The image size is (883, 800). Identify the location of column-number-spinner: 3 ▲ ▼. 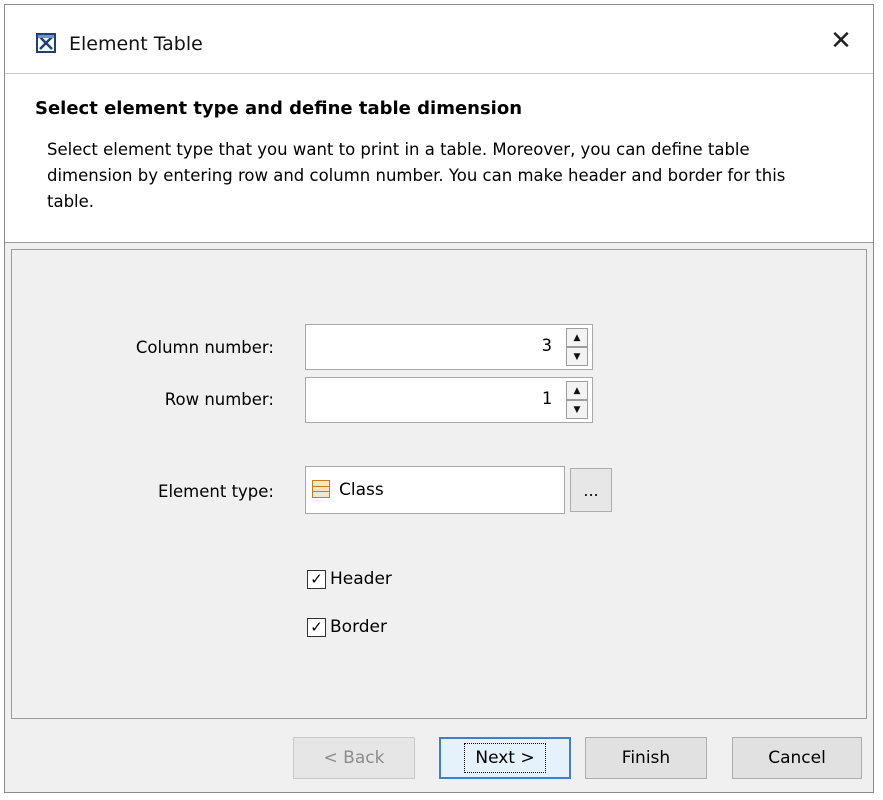
(449, 347).